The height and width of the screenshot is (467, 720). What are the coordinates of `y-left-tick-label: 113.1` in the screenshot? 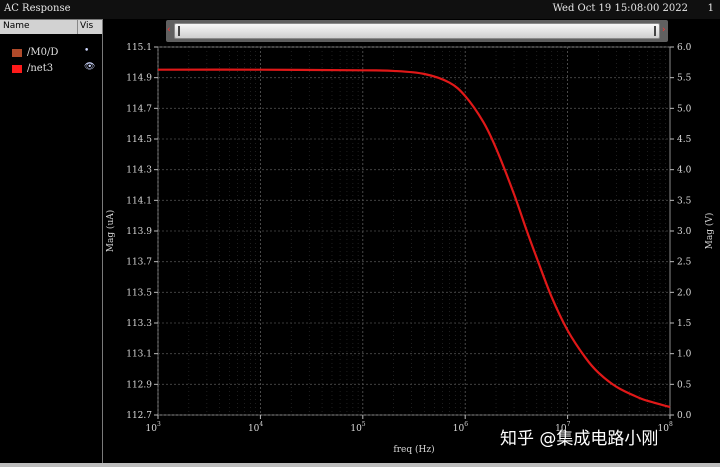 It's located at (139, 355).